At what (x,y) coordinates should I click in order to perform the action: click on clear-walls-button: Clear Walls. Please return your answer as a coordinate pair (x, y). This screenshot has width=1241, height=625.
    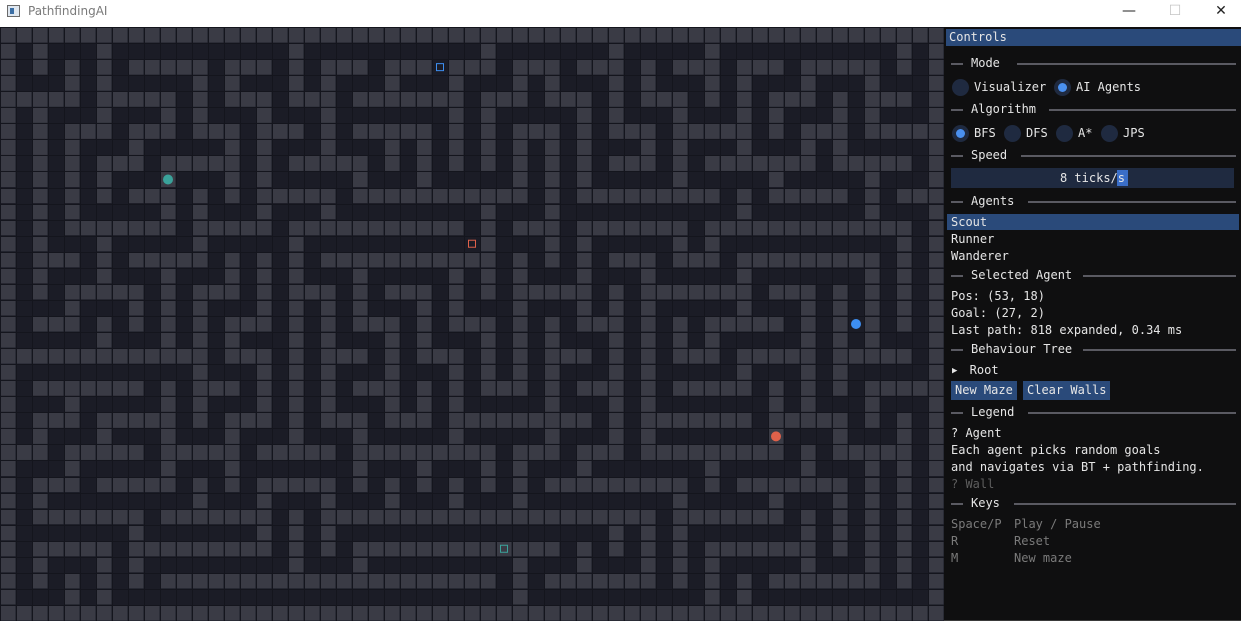
    Looking at the image, I should click on (1067, 390).